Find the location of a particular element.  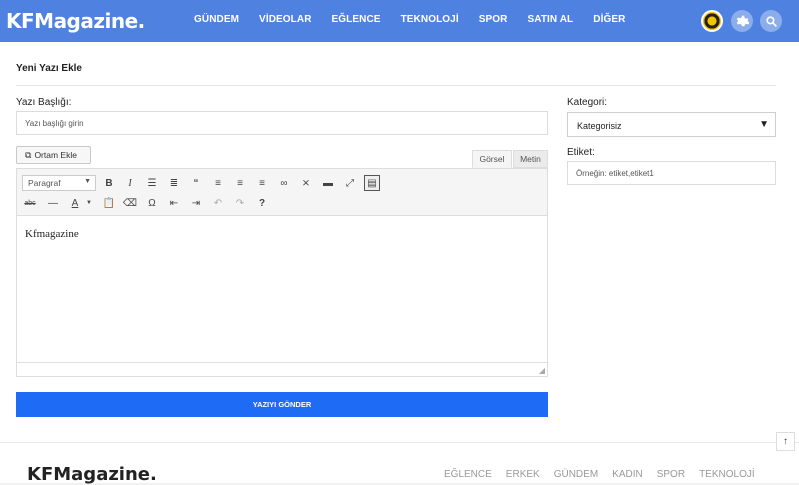

special-char-icon: Ω is located at coordinates (152, 203).